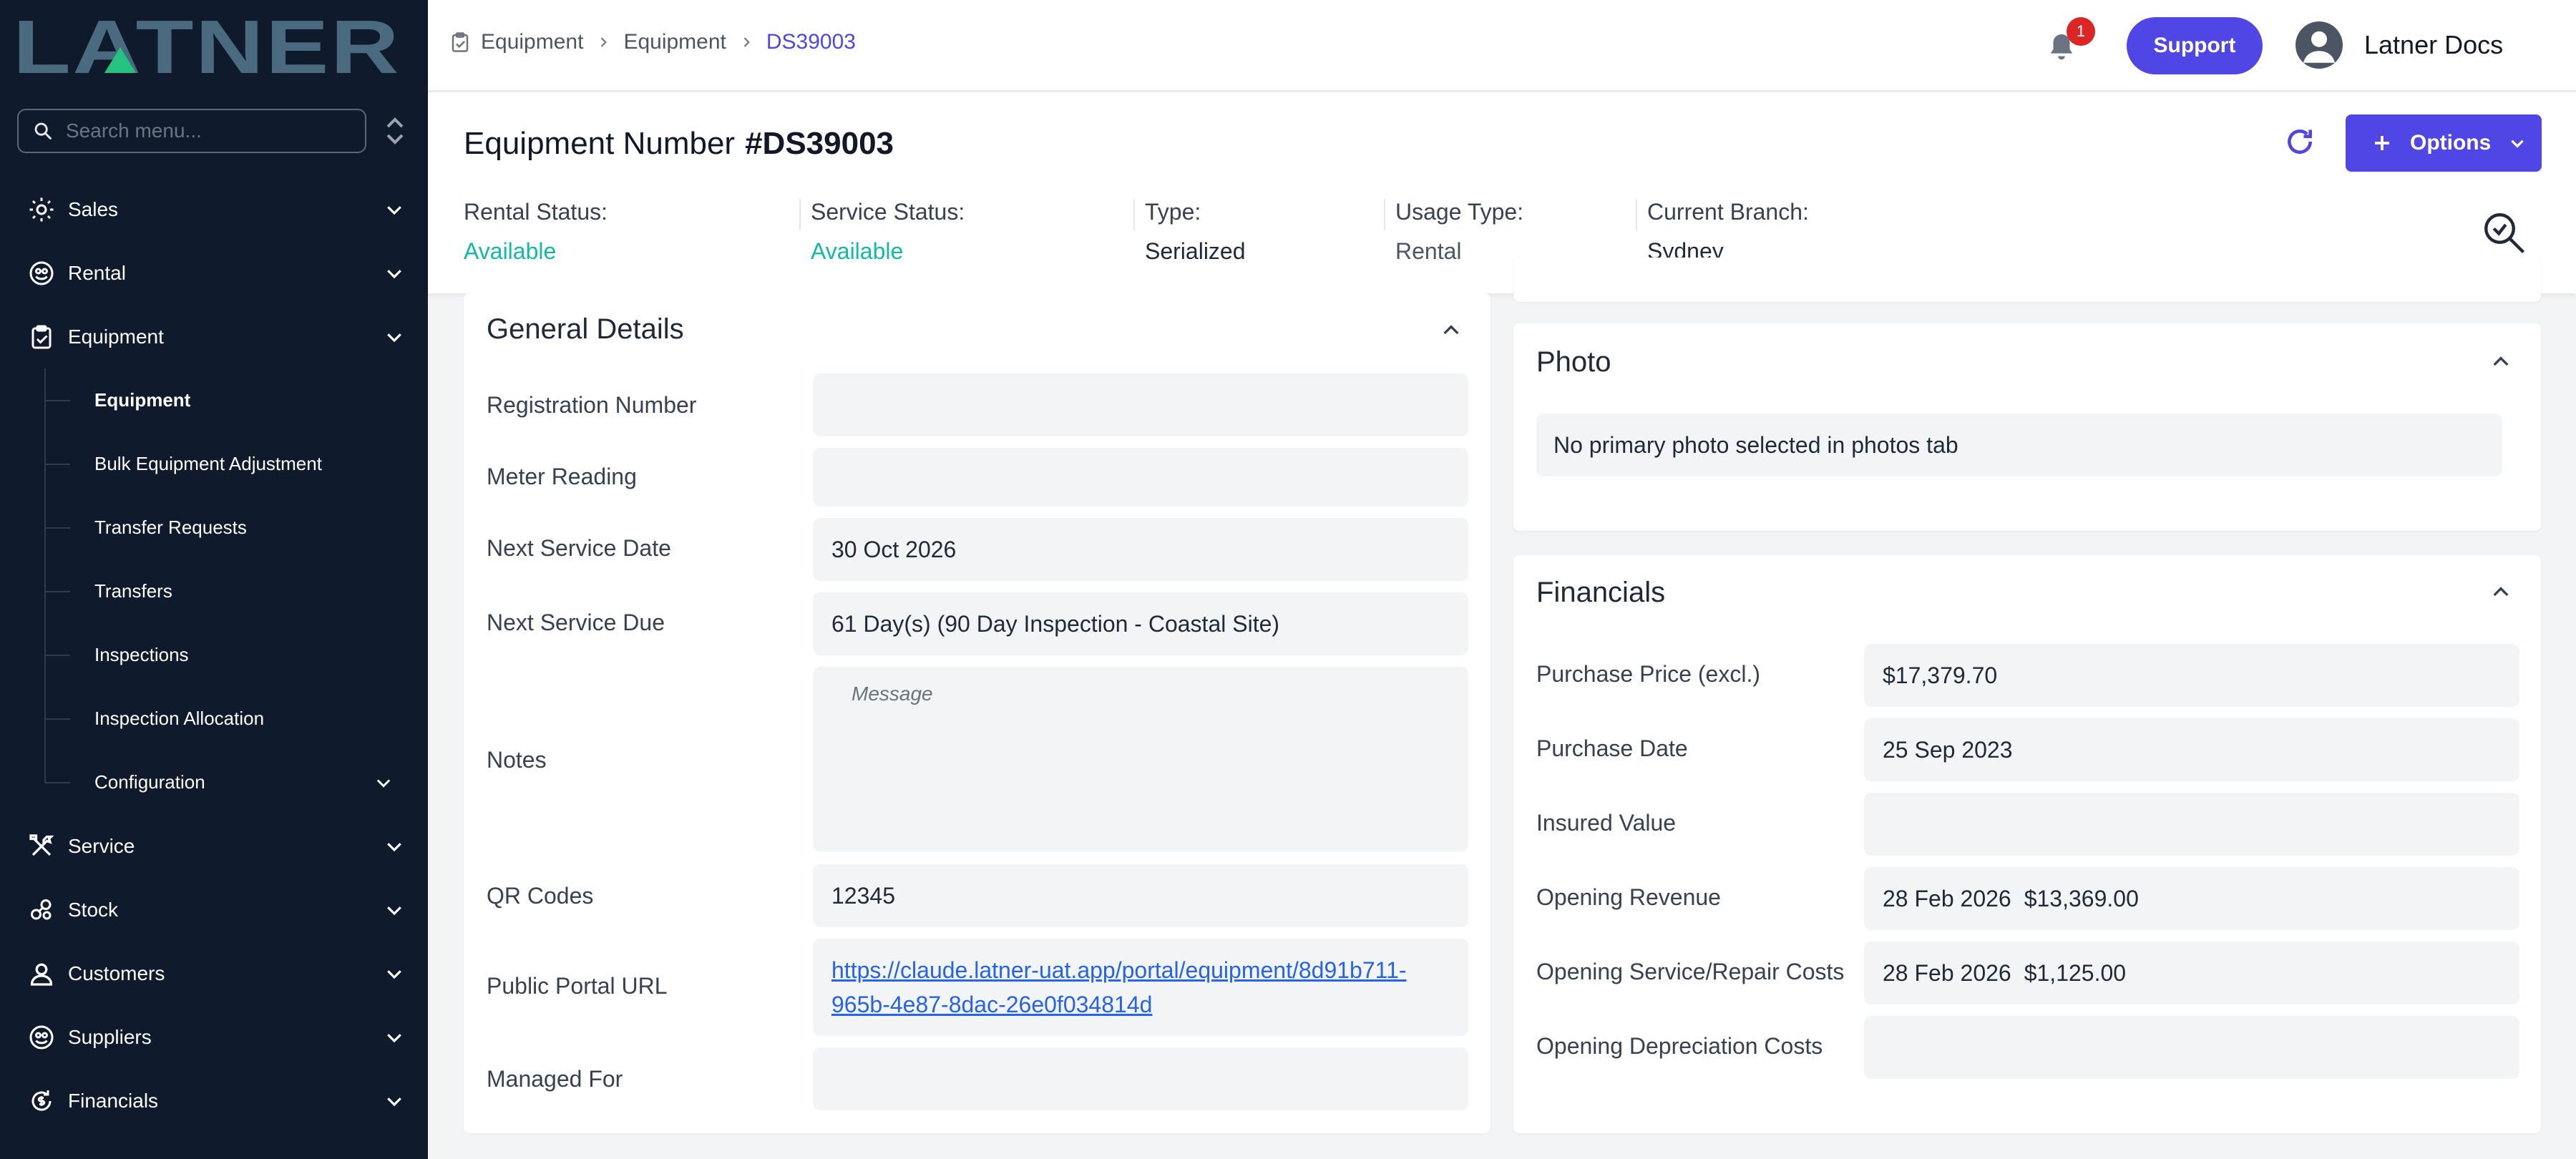  Describe the element at coordinates (532, 42) in the screenshot. I see `breadcrumb-item-equipment: Equipment` at that location.